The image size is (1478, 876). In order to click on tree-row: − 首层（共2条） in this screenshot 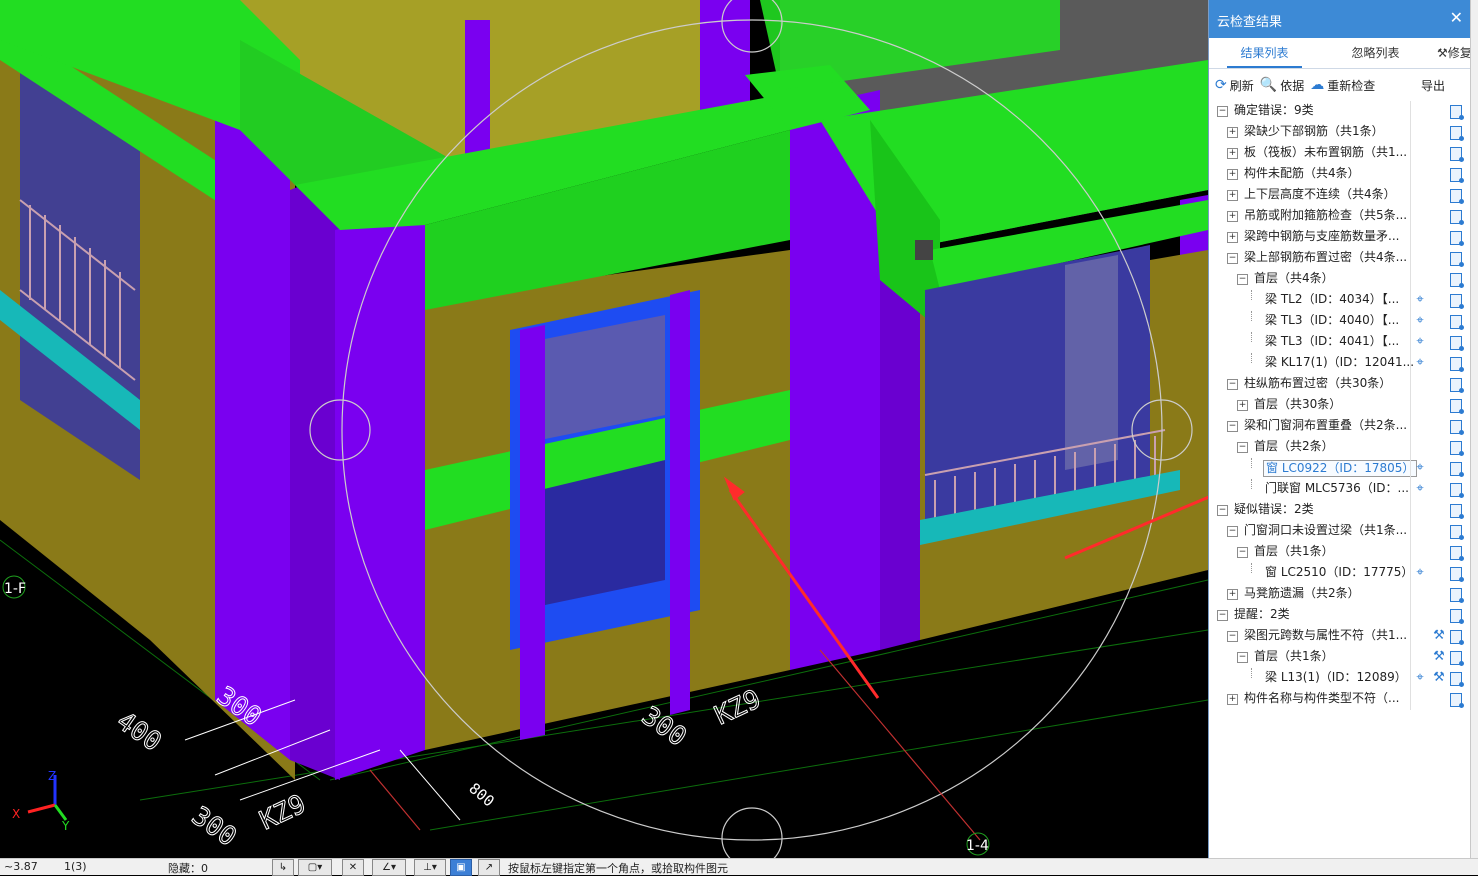, I will do `click(1340, 447)`.